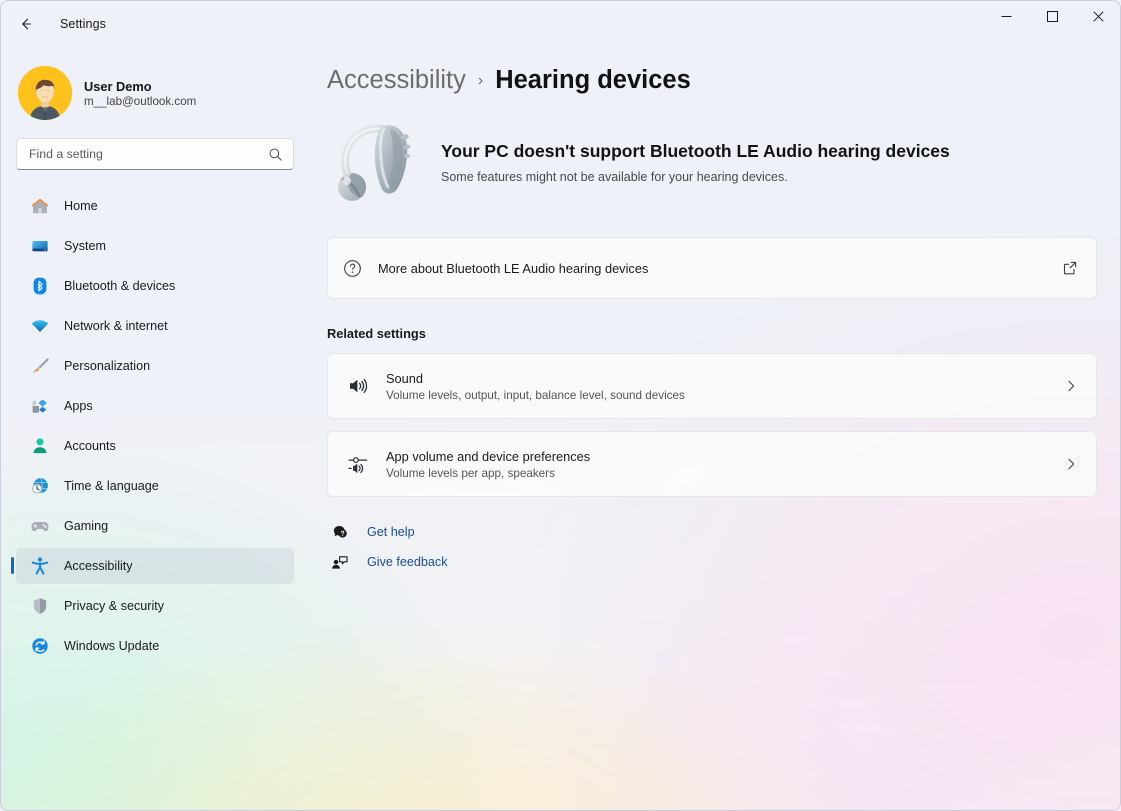  I want to click on breadcrumb-parent: Accessibility, so click(396, 80).